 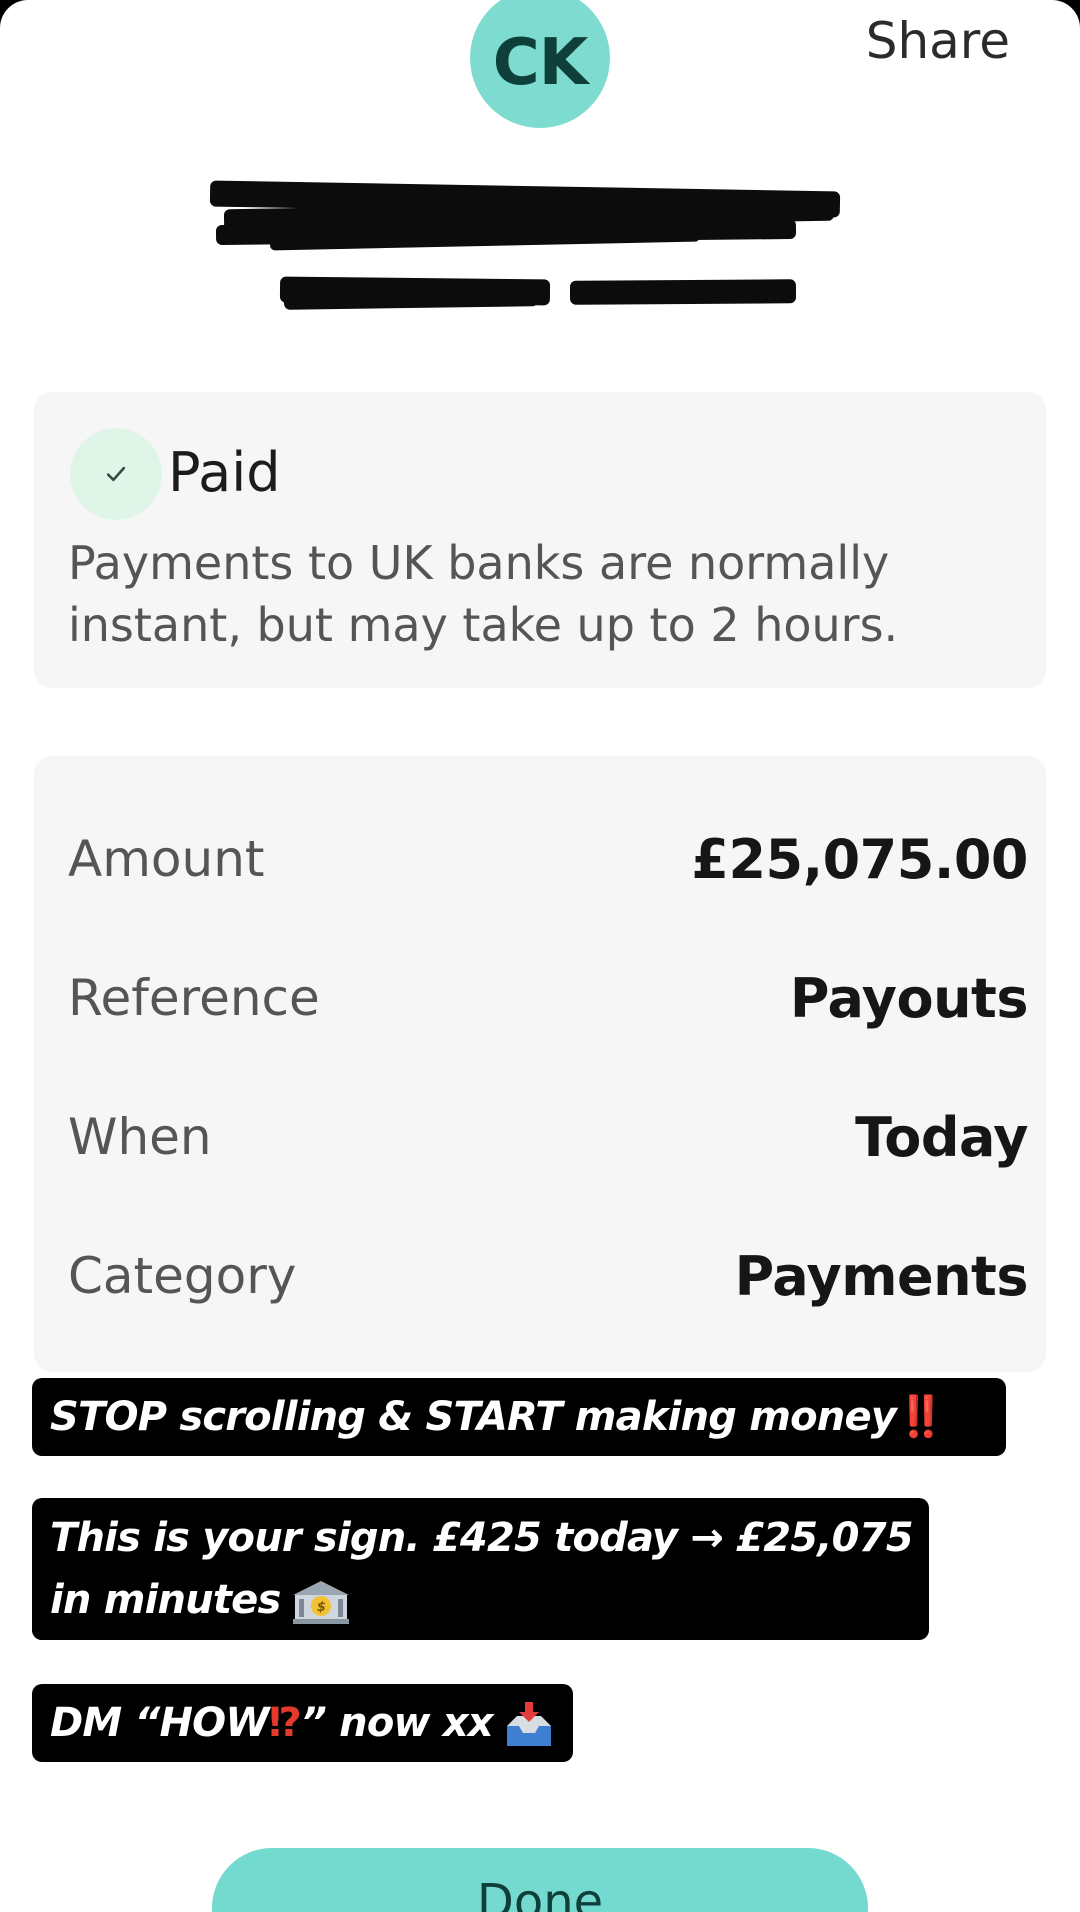 I want to click on caption-text: DM “HOW, so click(x=160, y=1723).